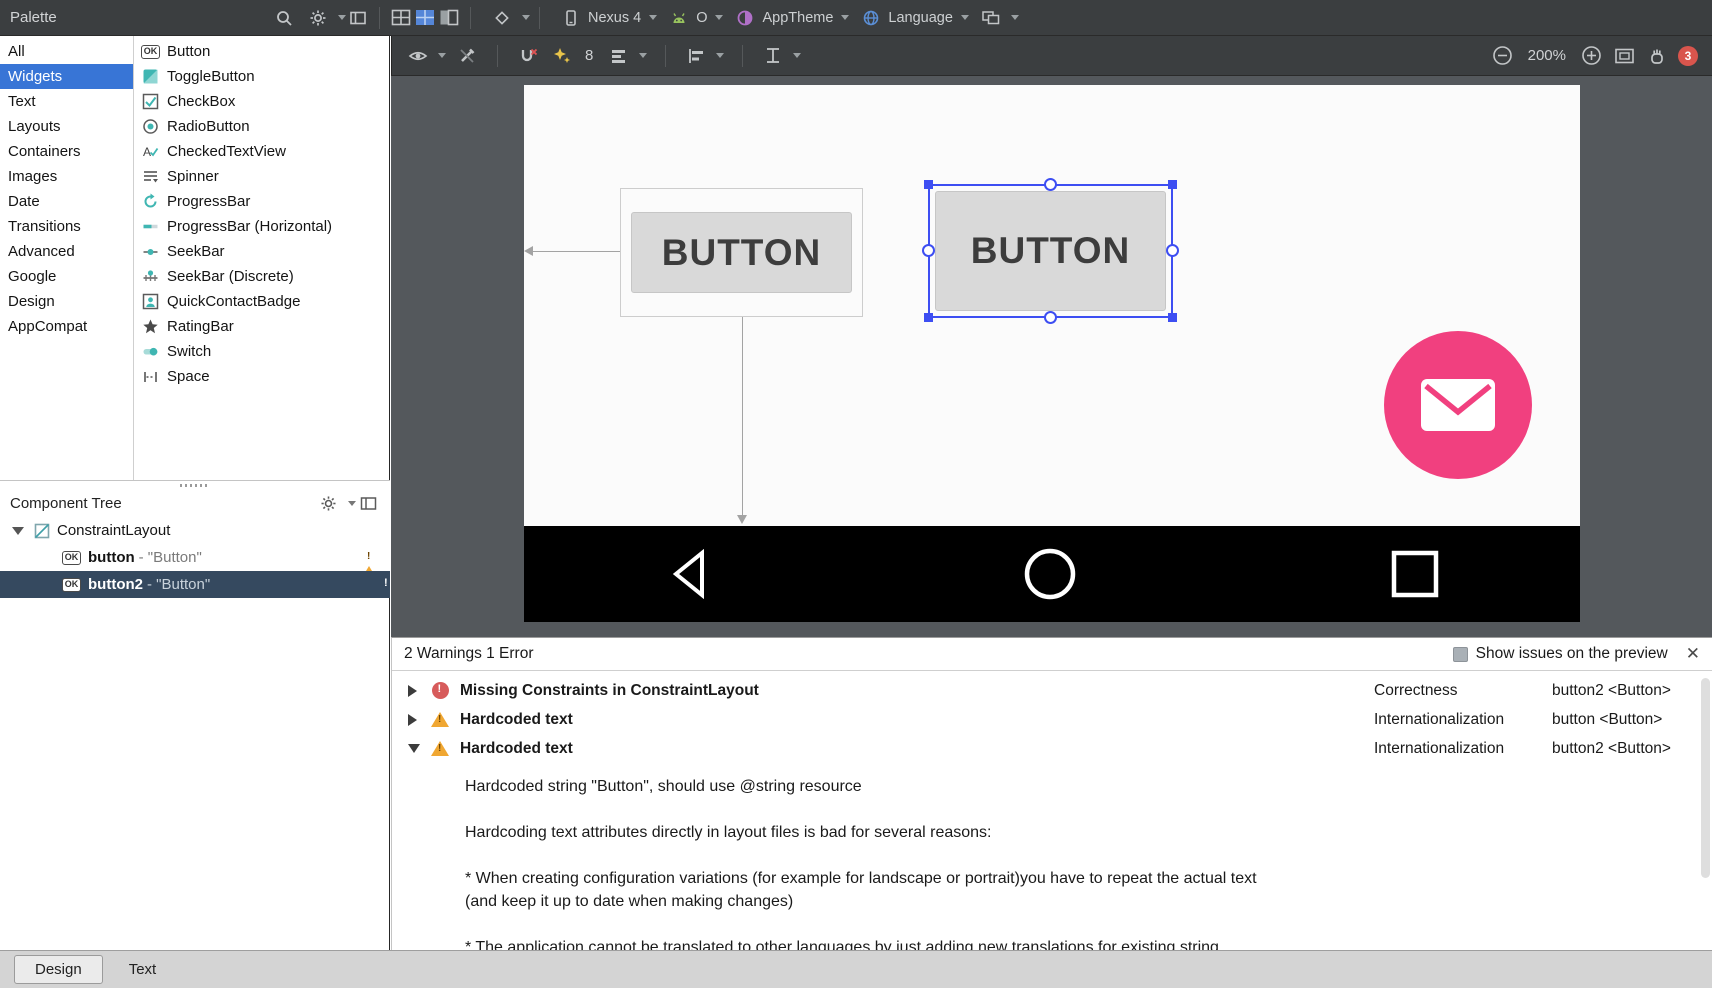  I want to click on design-view-mode-icon, so click(401, 18).